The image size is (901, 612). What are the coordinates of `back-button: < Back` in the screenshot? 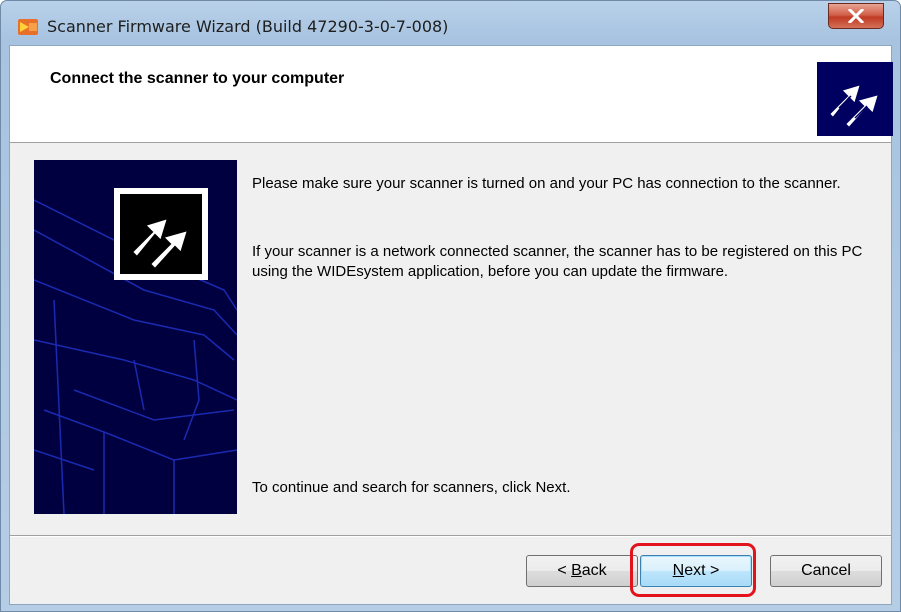 It's located at (582, 571).